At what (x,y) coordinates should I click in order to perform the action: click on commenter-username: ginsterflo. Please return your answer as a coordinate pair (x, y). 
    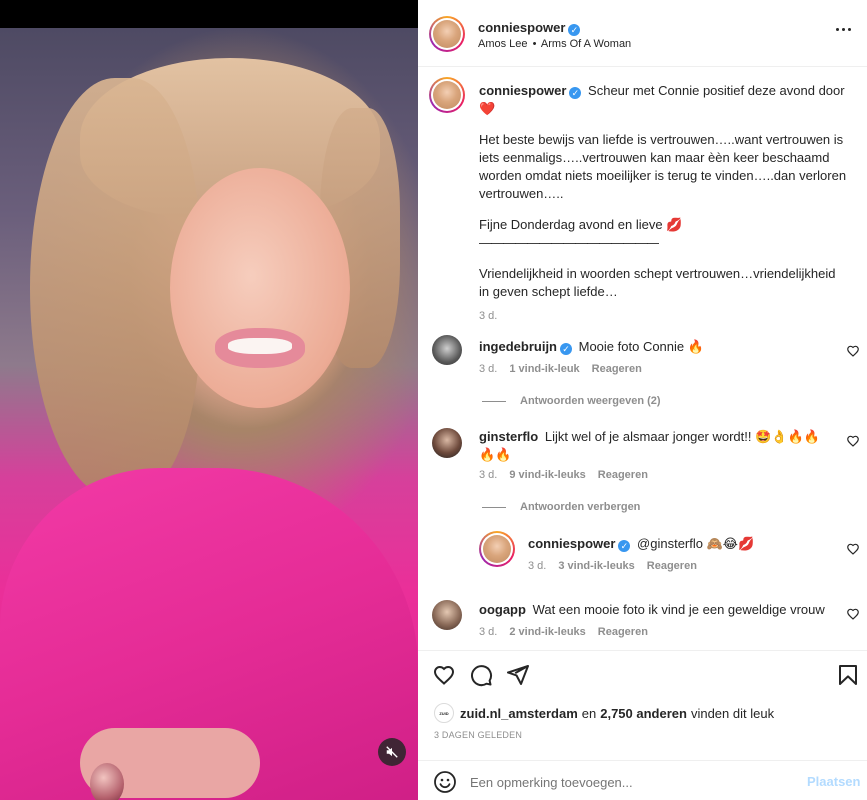
    Looking at the image, I should click on (508, 436).